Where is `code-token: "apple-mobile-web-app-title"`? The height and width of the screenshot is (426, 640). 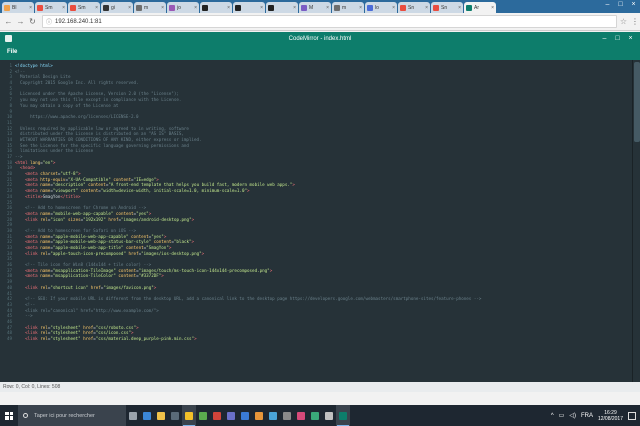
code-token: "apple-mobile-web-app-title" is located at coordinates (88, 247).